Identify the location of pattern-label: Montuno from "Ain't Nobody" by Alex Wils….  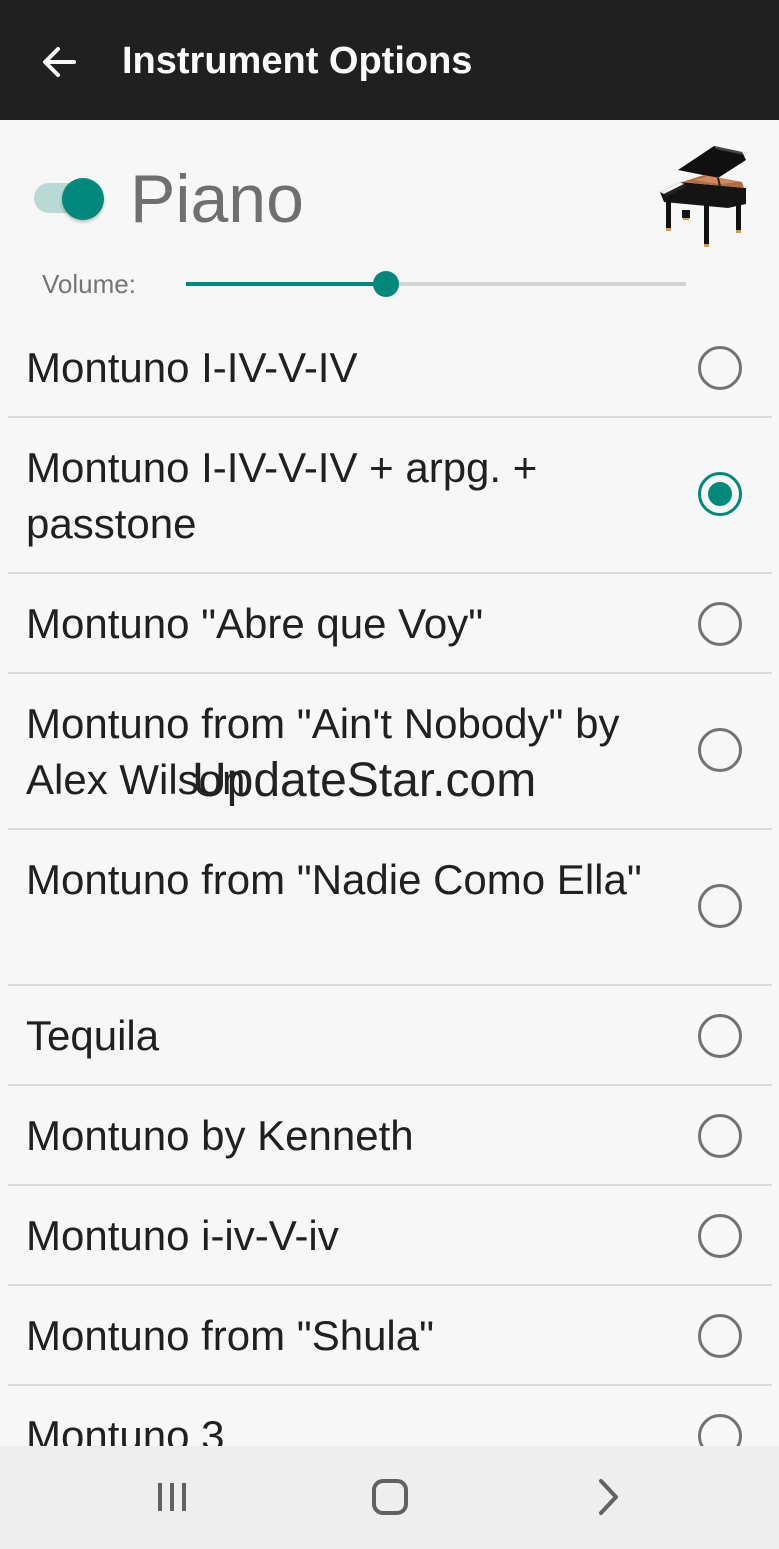
(323, 751).